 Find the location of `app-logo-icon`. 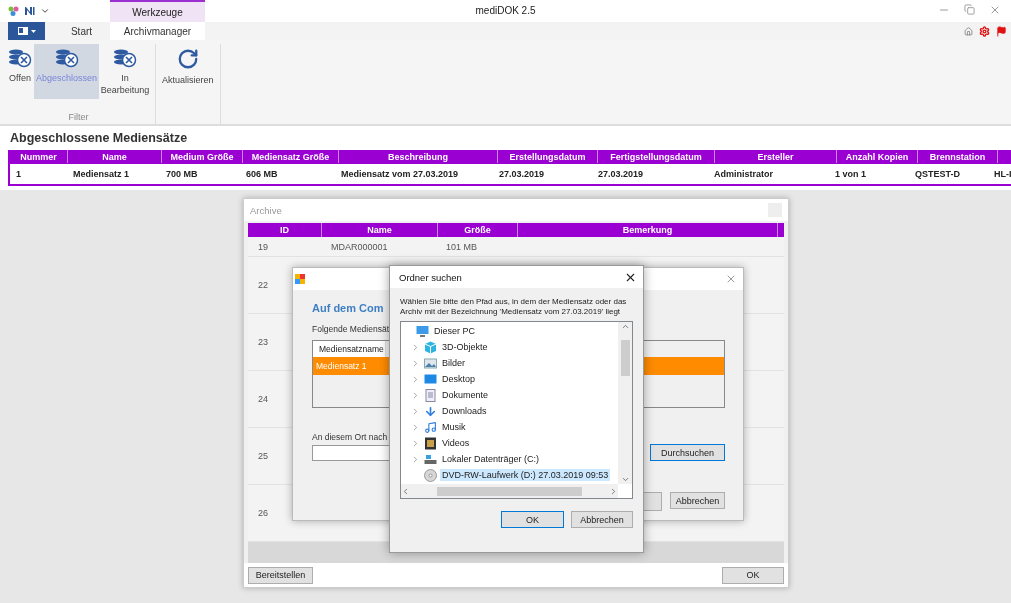

app-logo-icon is located at coordinates (13, 11).